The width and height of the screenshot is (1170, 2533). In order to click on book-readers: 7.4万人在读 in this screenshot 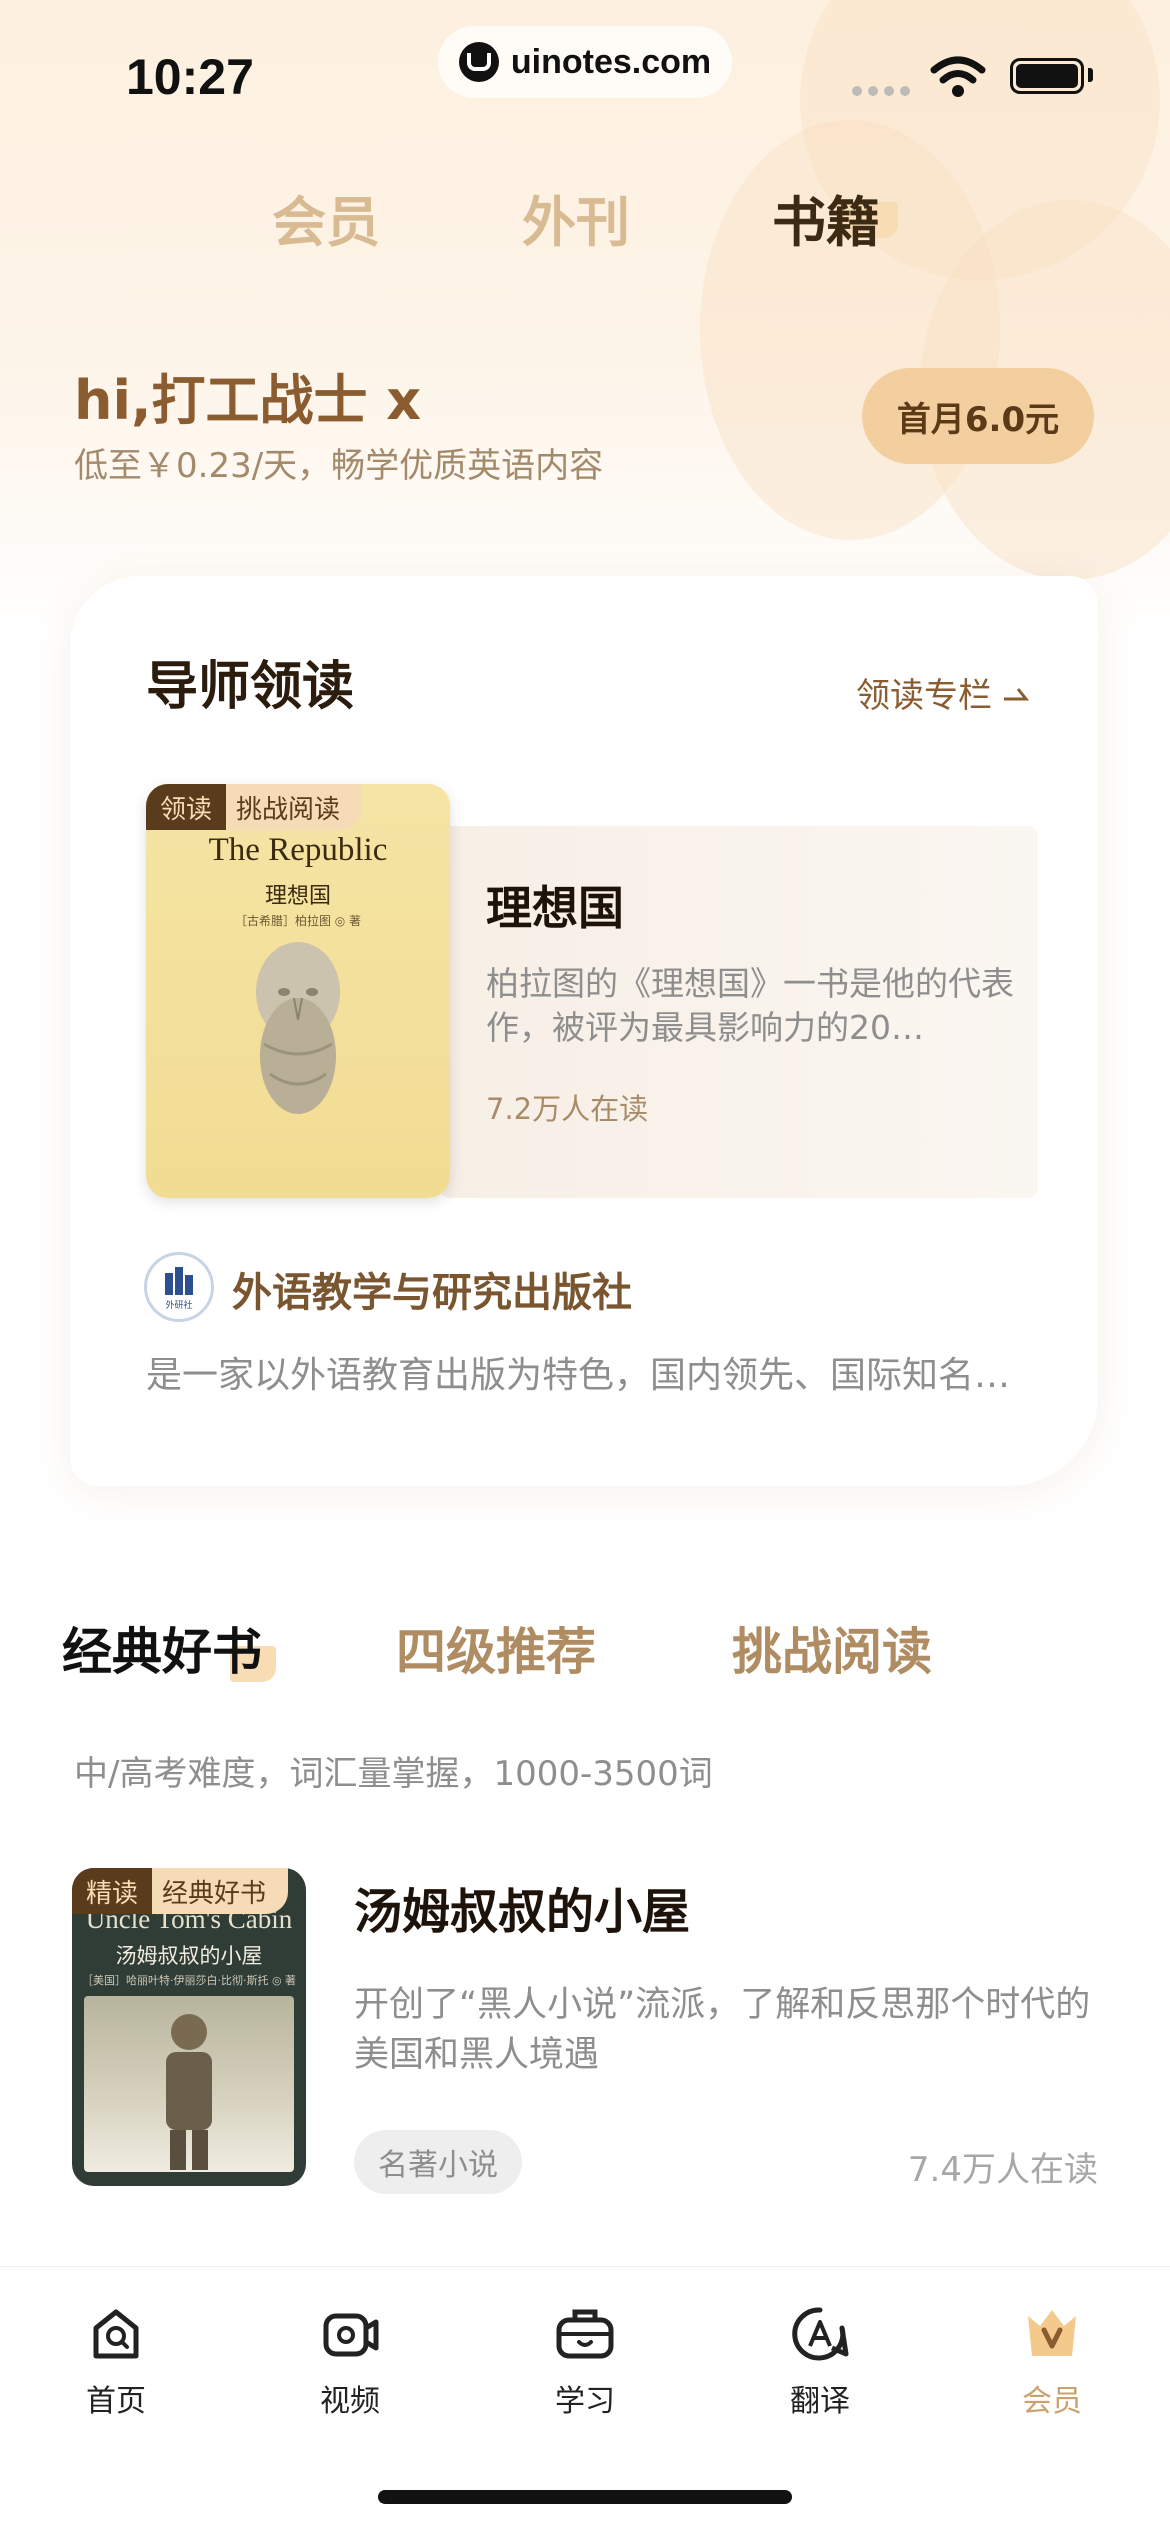, I will do `click(1002, 2170)`.